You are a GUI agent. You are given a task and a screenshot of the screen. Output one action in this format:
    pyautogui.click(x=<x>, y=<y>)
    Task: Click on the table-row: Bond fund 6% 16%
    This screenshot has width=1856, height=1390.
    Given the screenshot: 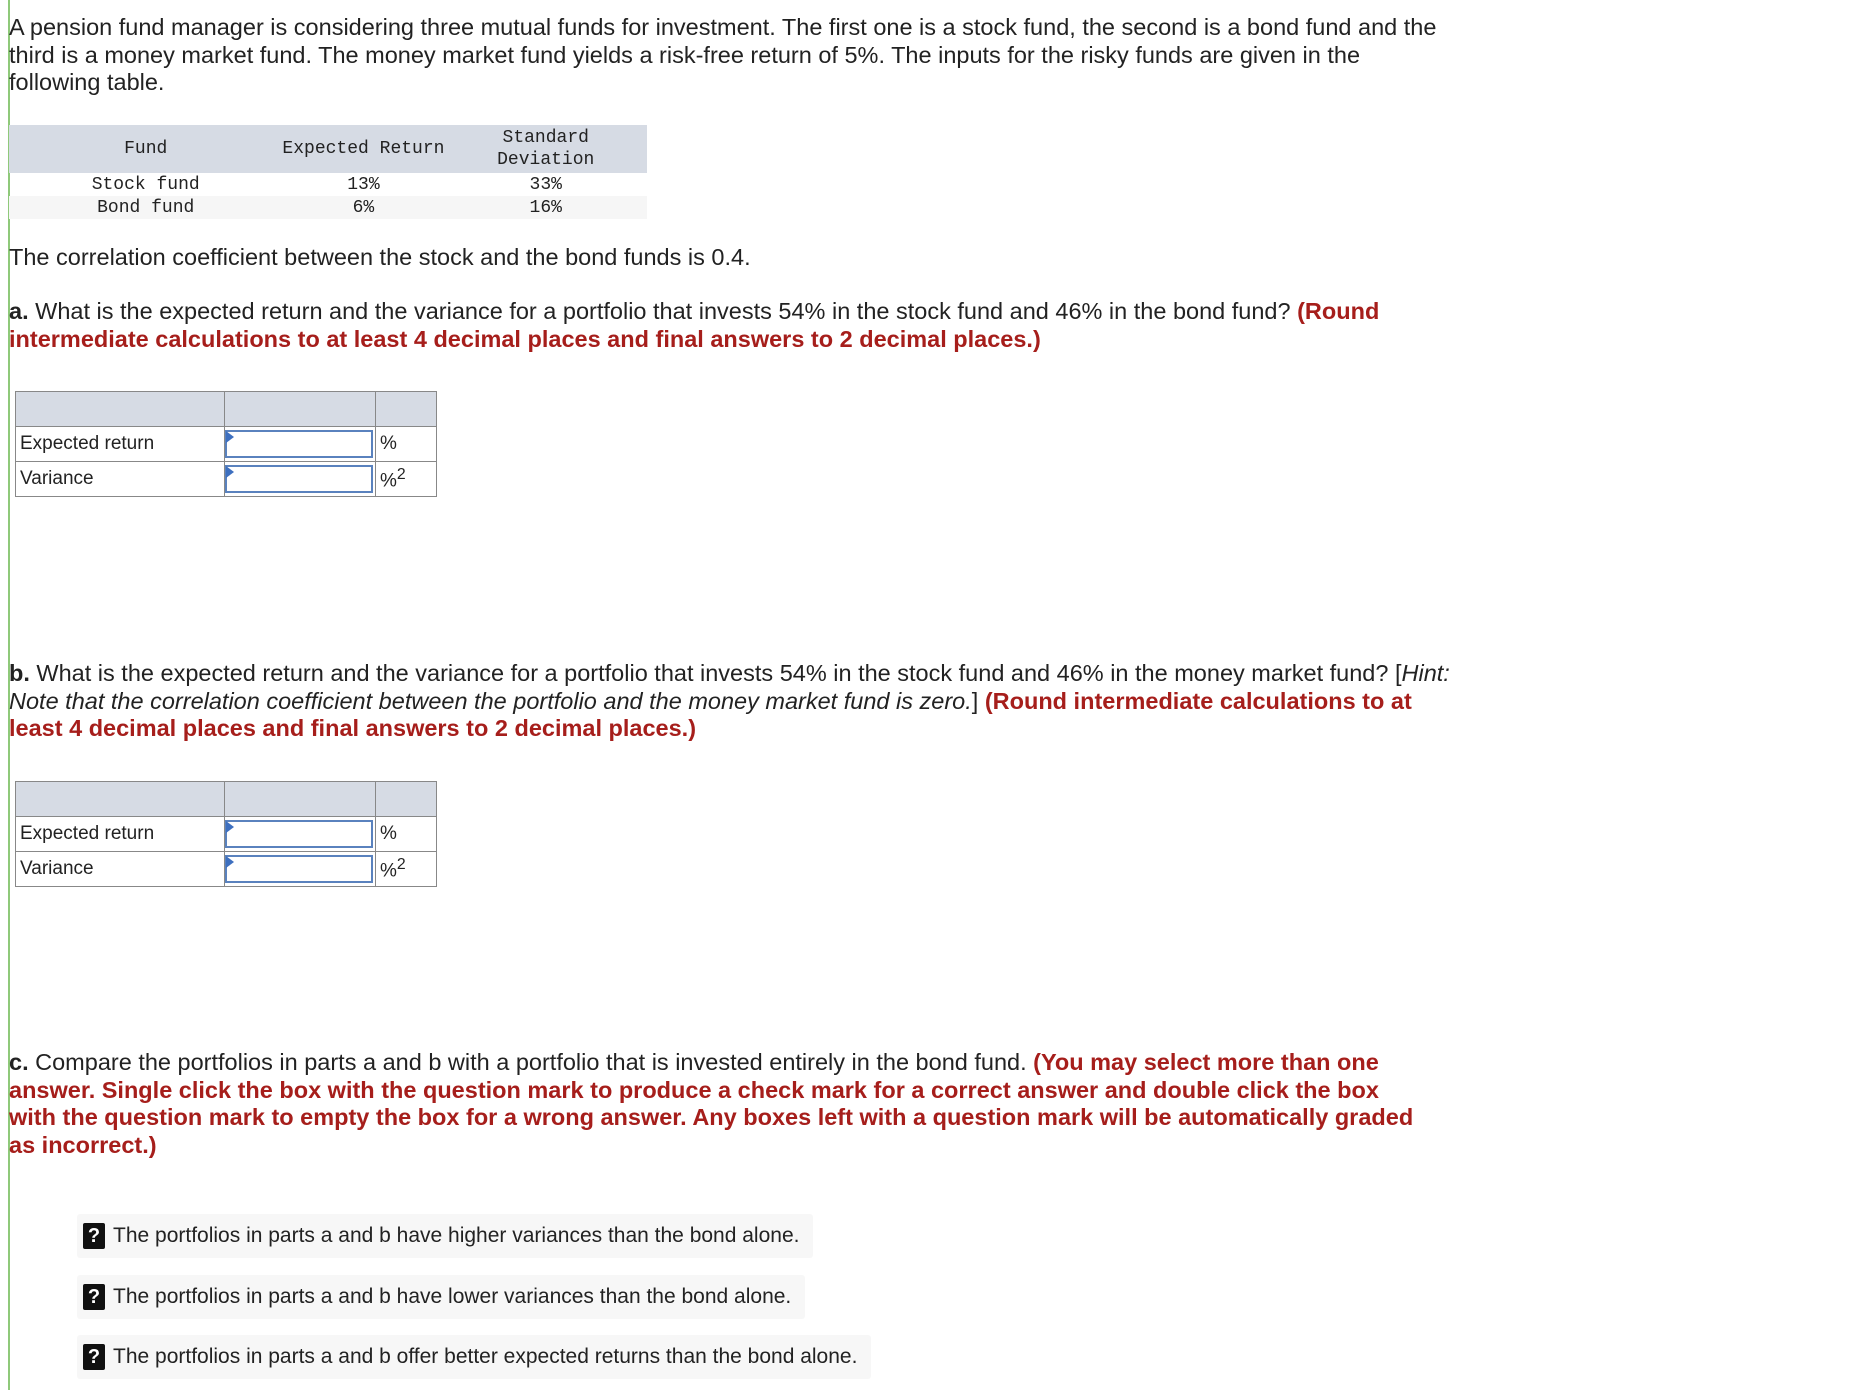 What is the action you would take?
    pyautogui.click(x=328, y=207)
    